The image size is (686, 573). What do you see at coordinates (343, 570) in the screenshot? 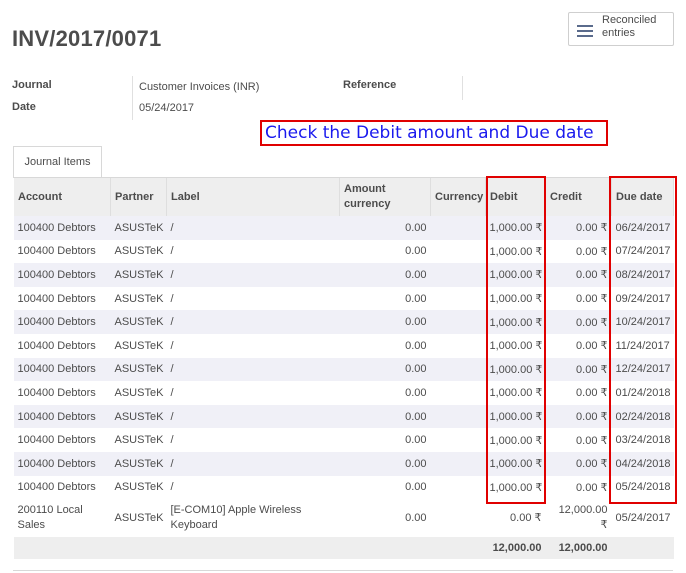
I see `bottom-divider` at bounding box center [343, 570].